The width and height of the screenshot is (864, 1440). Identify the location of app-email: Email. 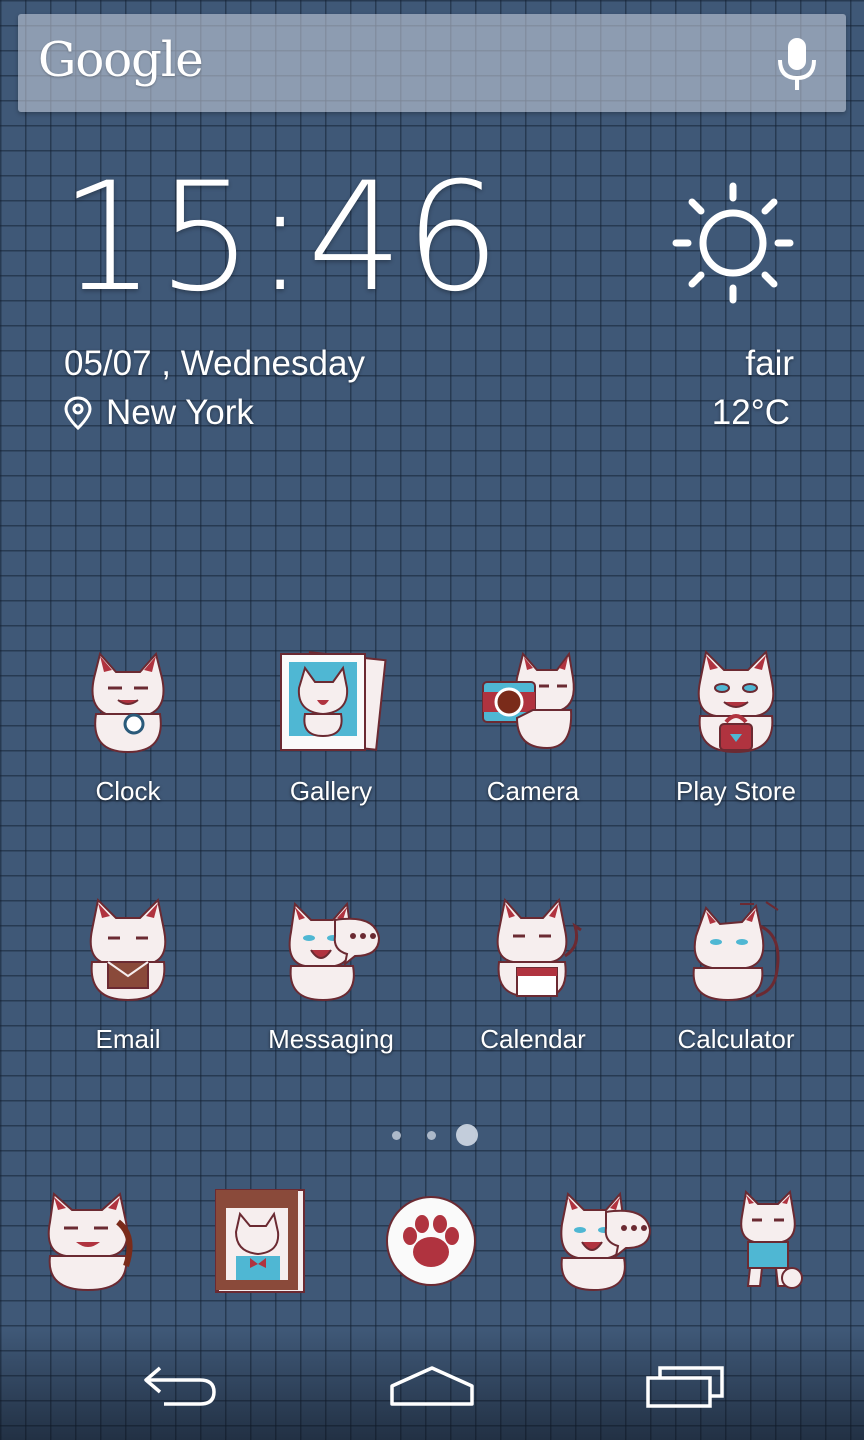
(128, 986).